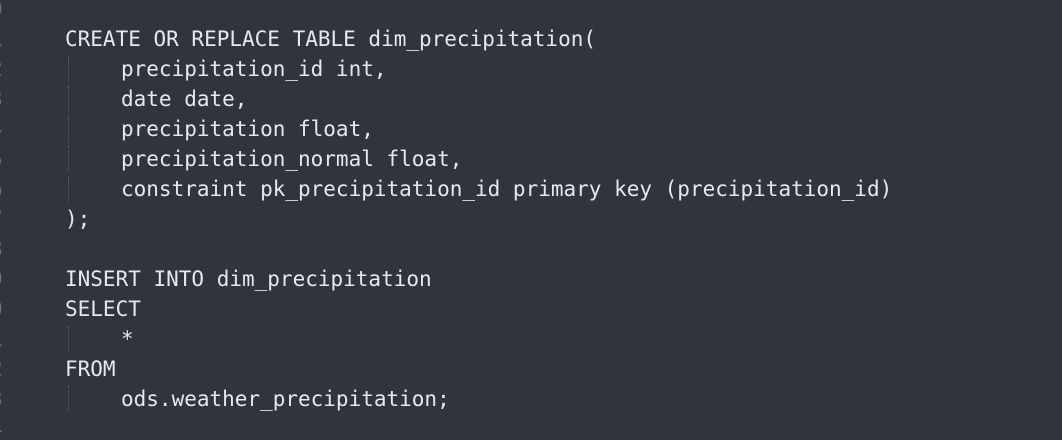 The height and width of the screenshot is (440, 1062). Describe the element at coordinates (531, 159) in the screenshot. I see `code-line: 5 precipitation_normal float,` at that location.